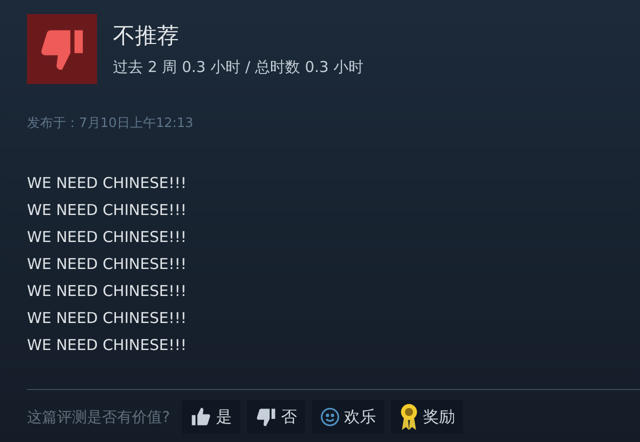 Image resolution: width=640 pixels, height=442 pixels. I want to click on posted-date: 发布于：7月10日上午12:13, so click(110, 124).